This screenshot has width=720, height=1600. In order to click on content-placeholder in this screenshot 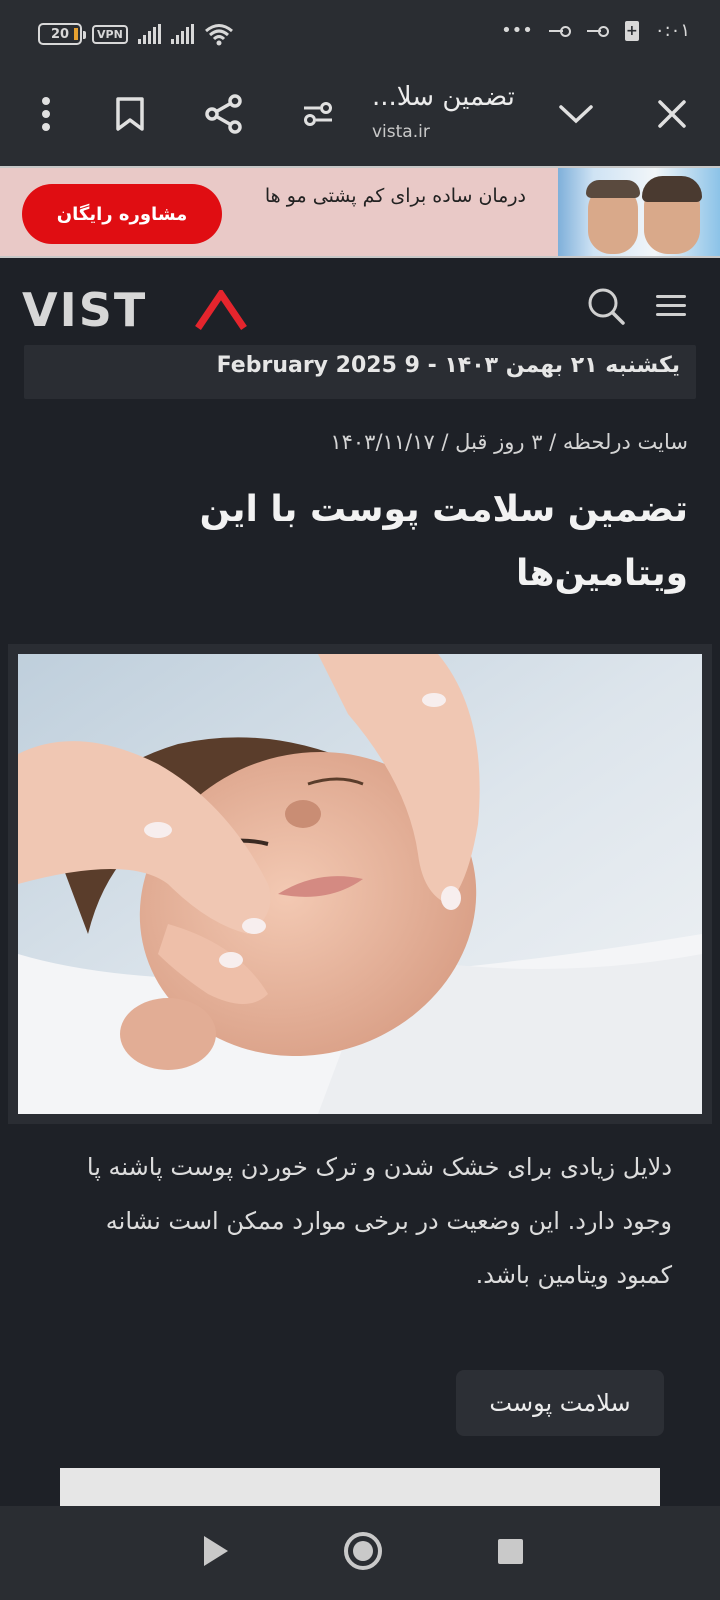, I will do `click(360, 1488)`.